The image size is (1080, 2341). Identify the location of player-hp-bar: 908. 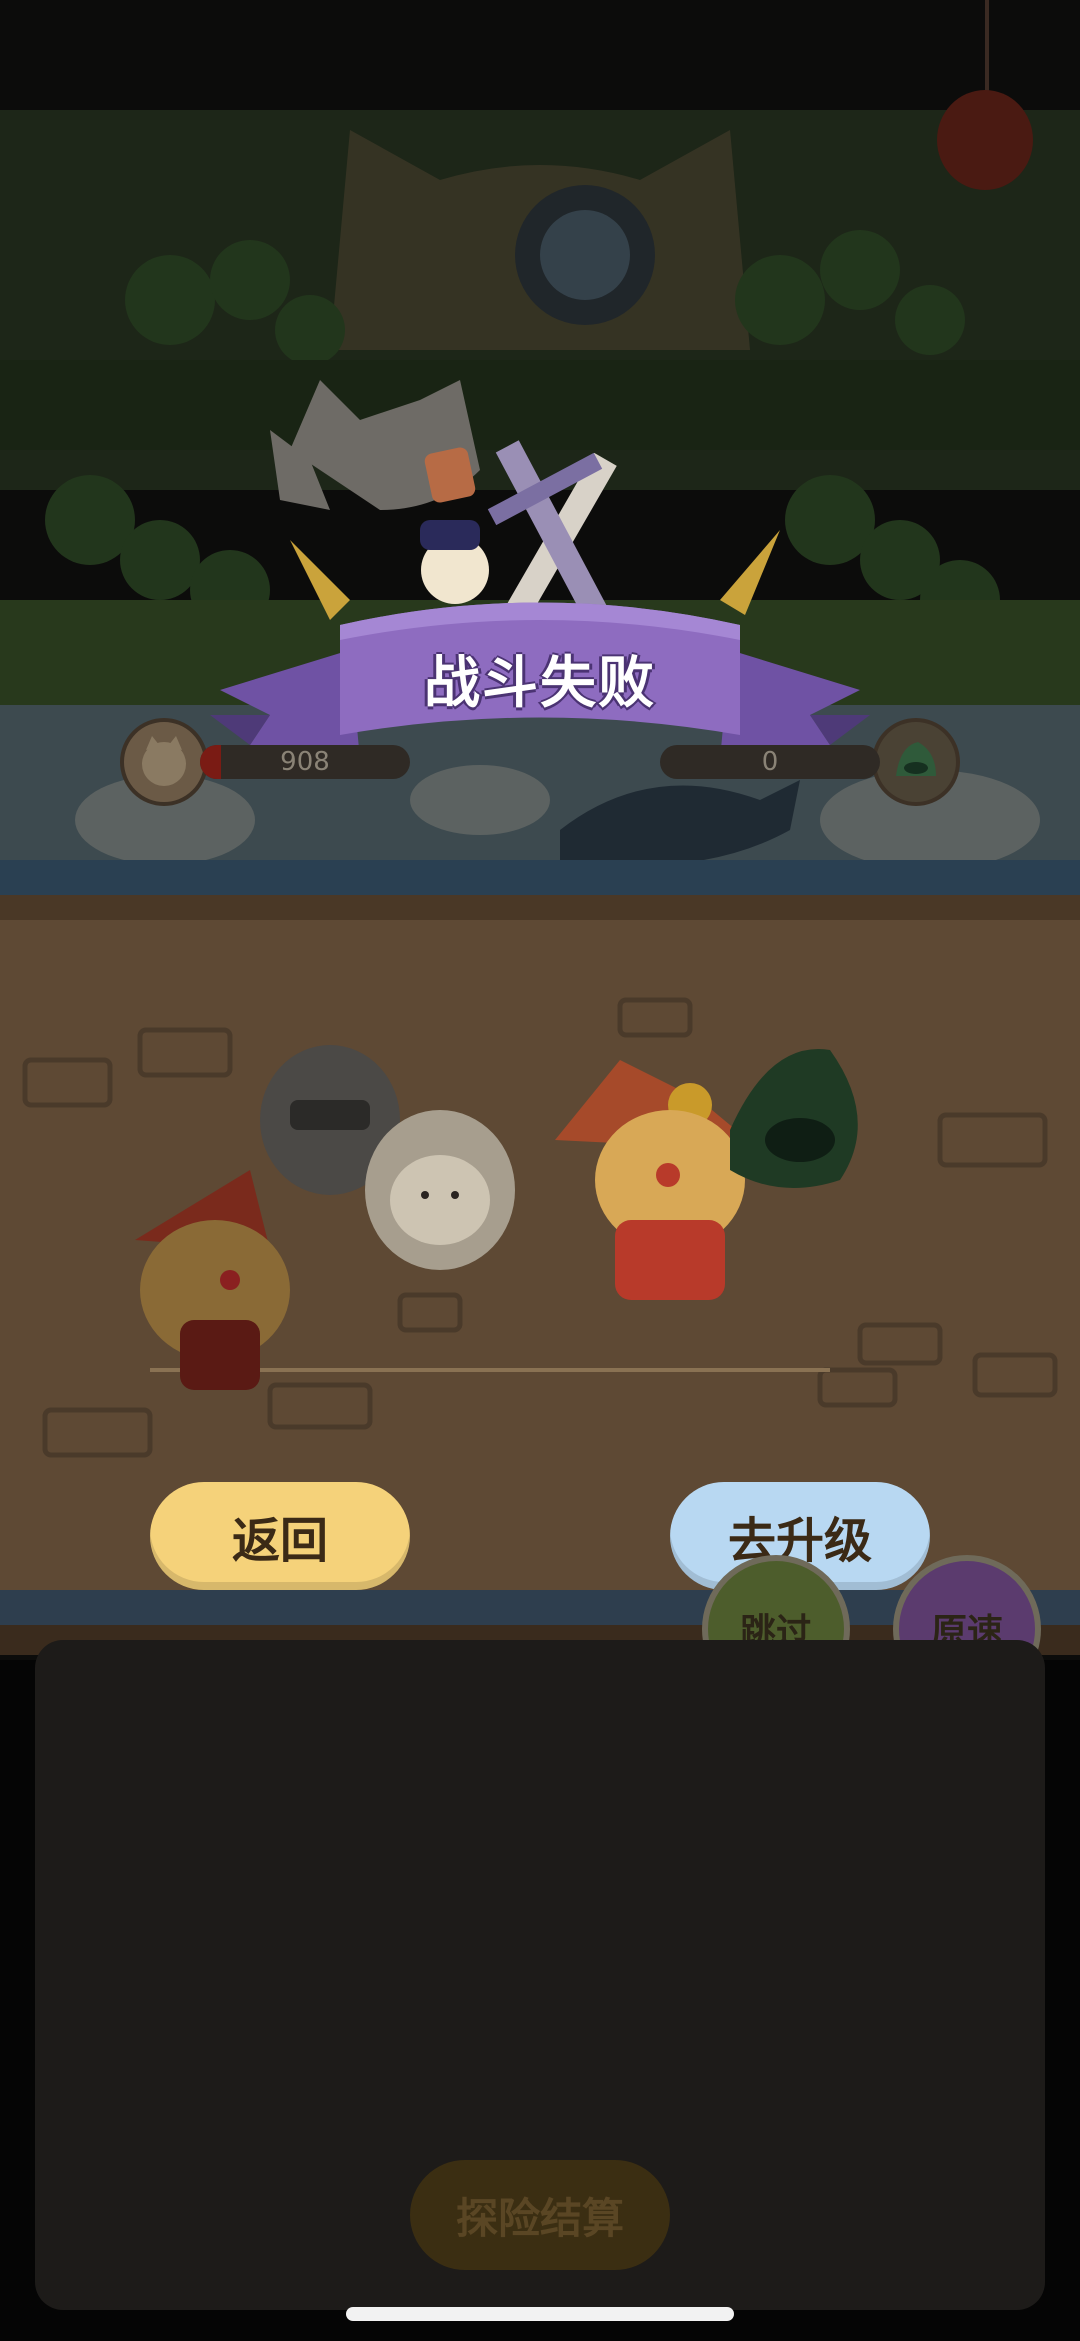
(305, 762).